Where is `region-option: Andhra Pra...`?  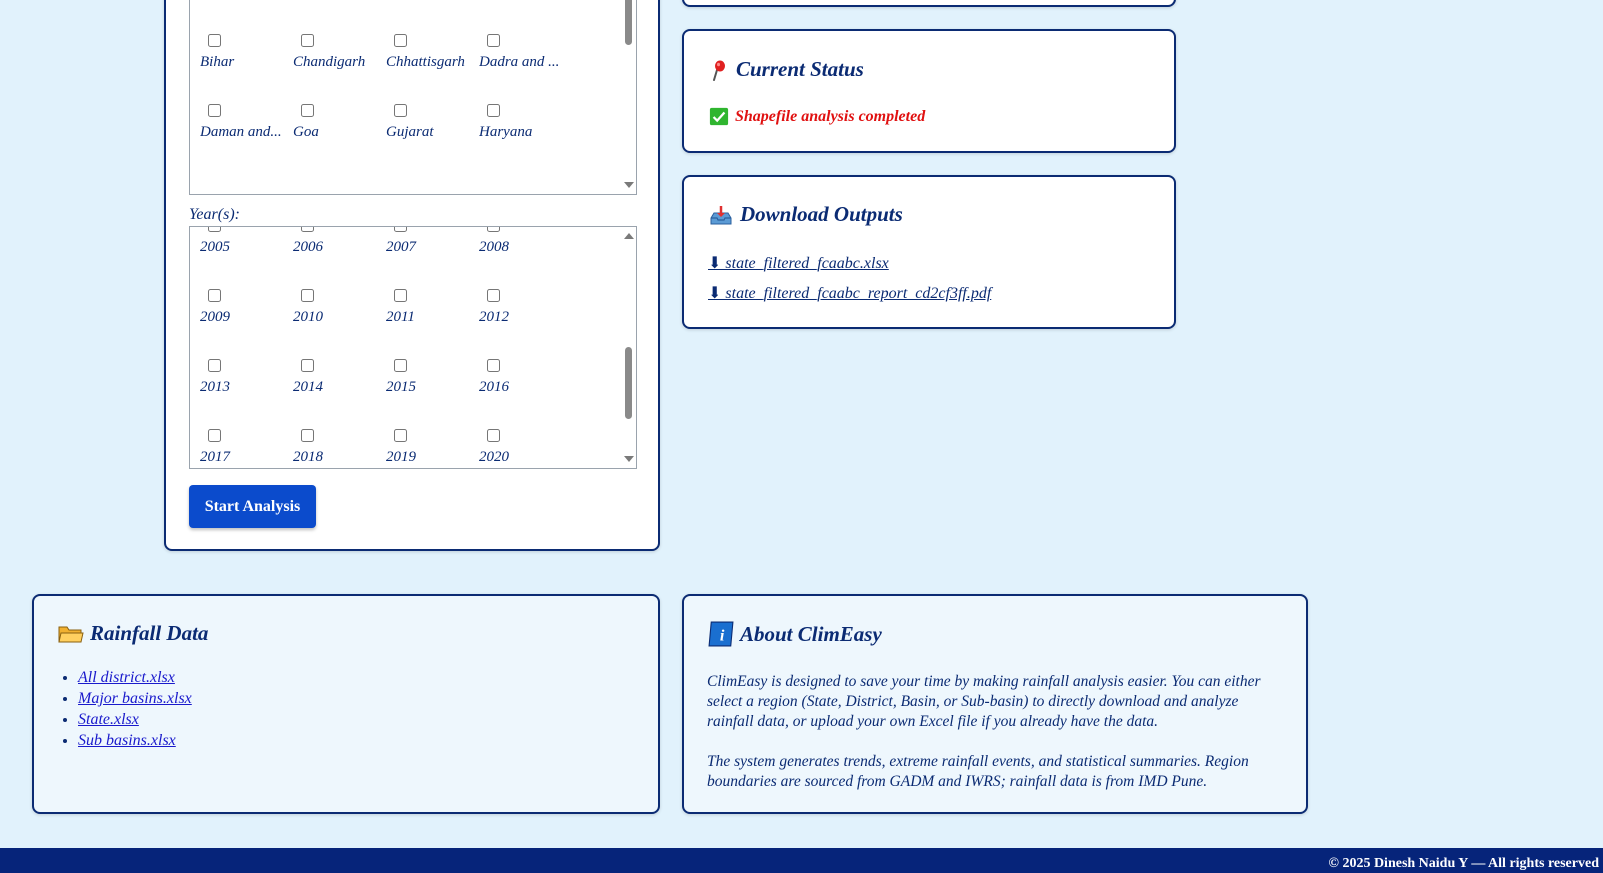 region-option: Andhra Pra... is located at coordinates (339, 17).